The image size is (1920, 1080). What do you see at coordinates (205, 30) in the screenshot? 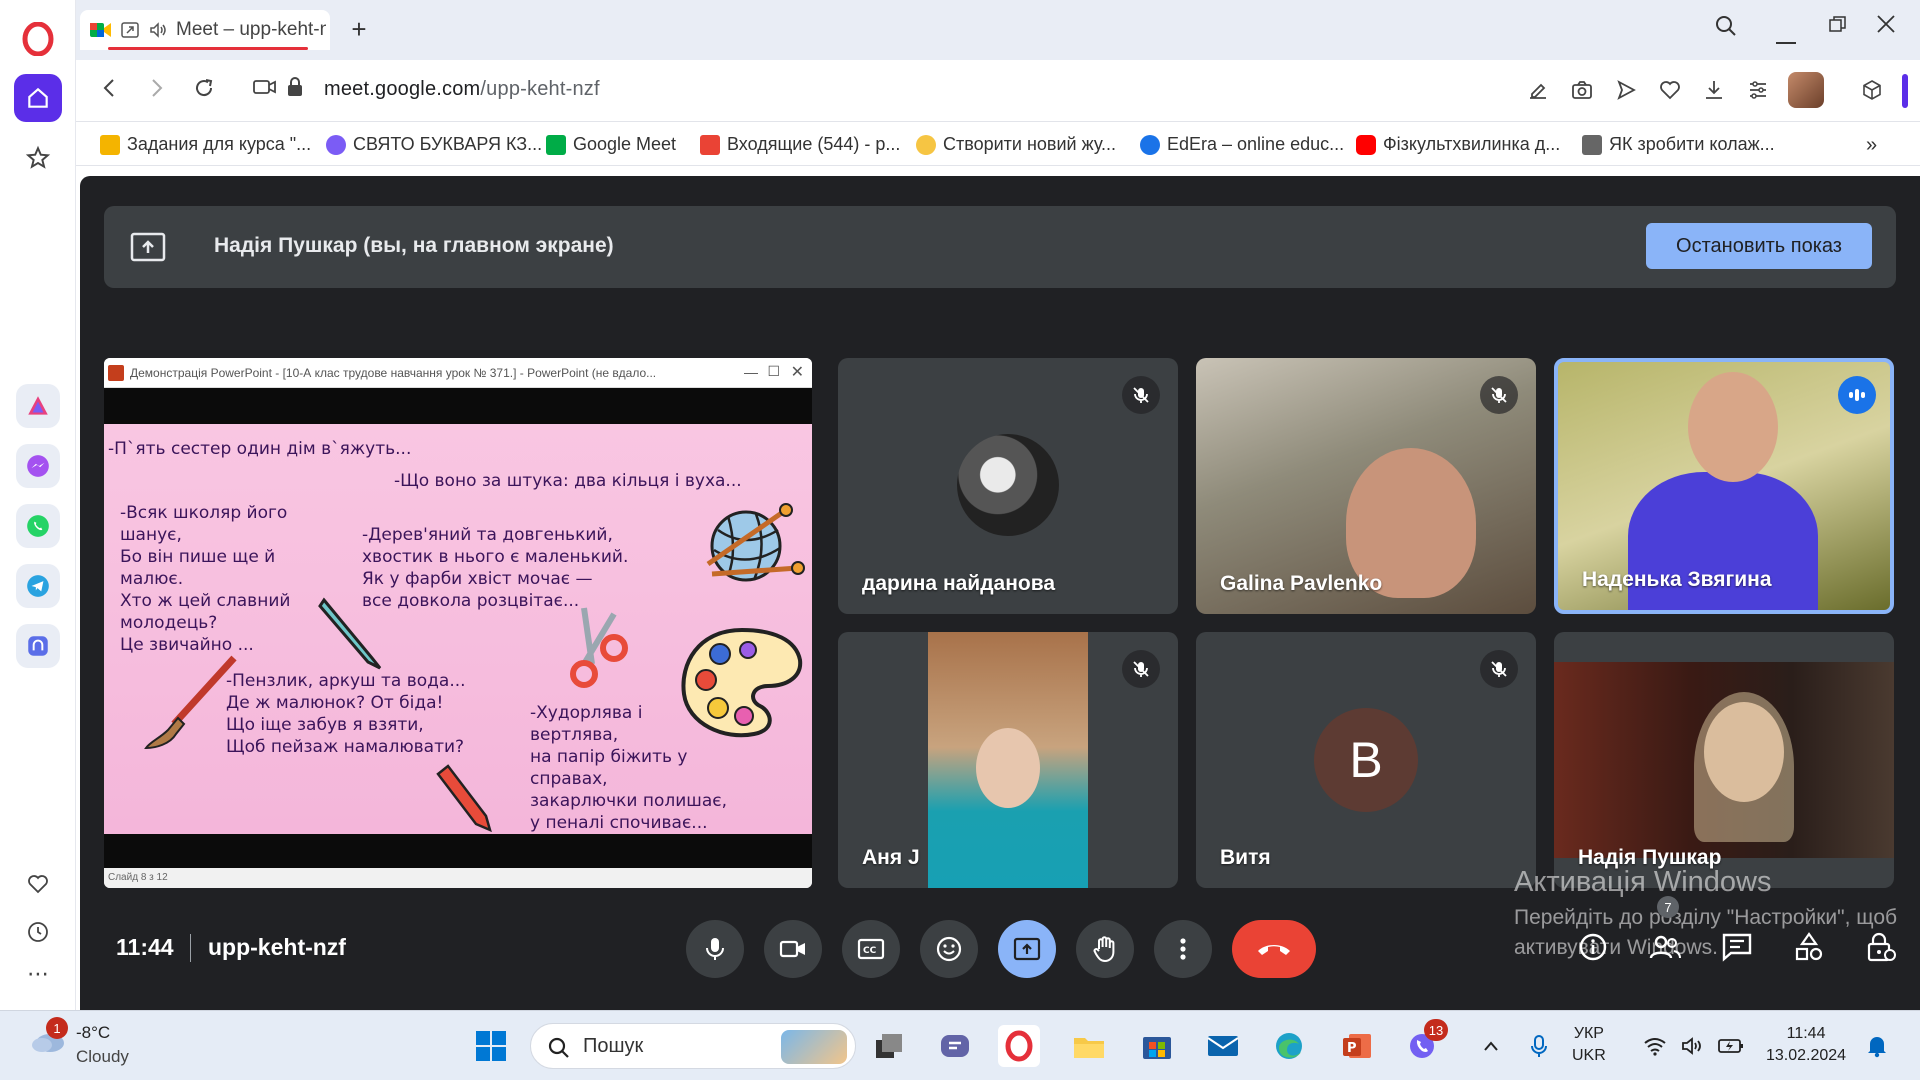
I see `tab-google-meet: Meet – upp-keht-n` at bounding box center [205, 30].